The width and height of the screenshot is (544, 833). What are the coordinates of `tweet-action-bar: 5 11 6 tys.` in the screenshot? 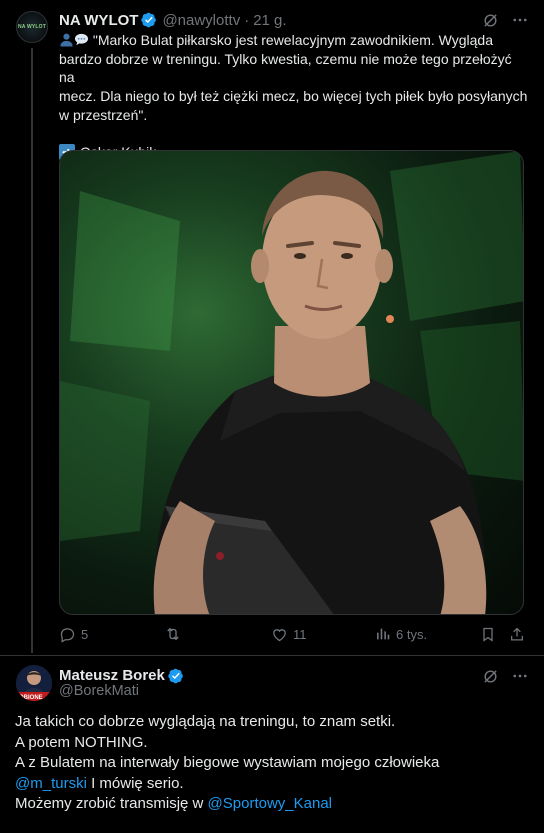 It's located at (294, 634).